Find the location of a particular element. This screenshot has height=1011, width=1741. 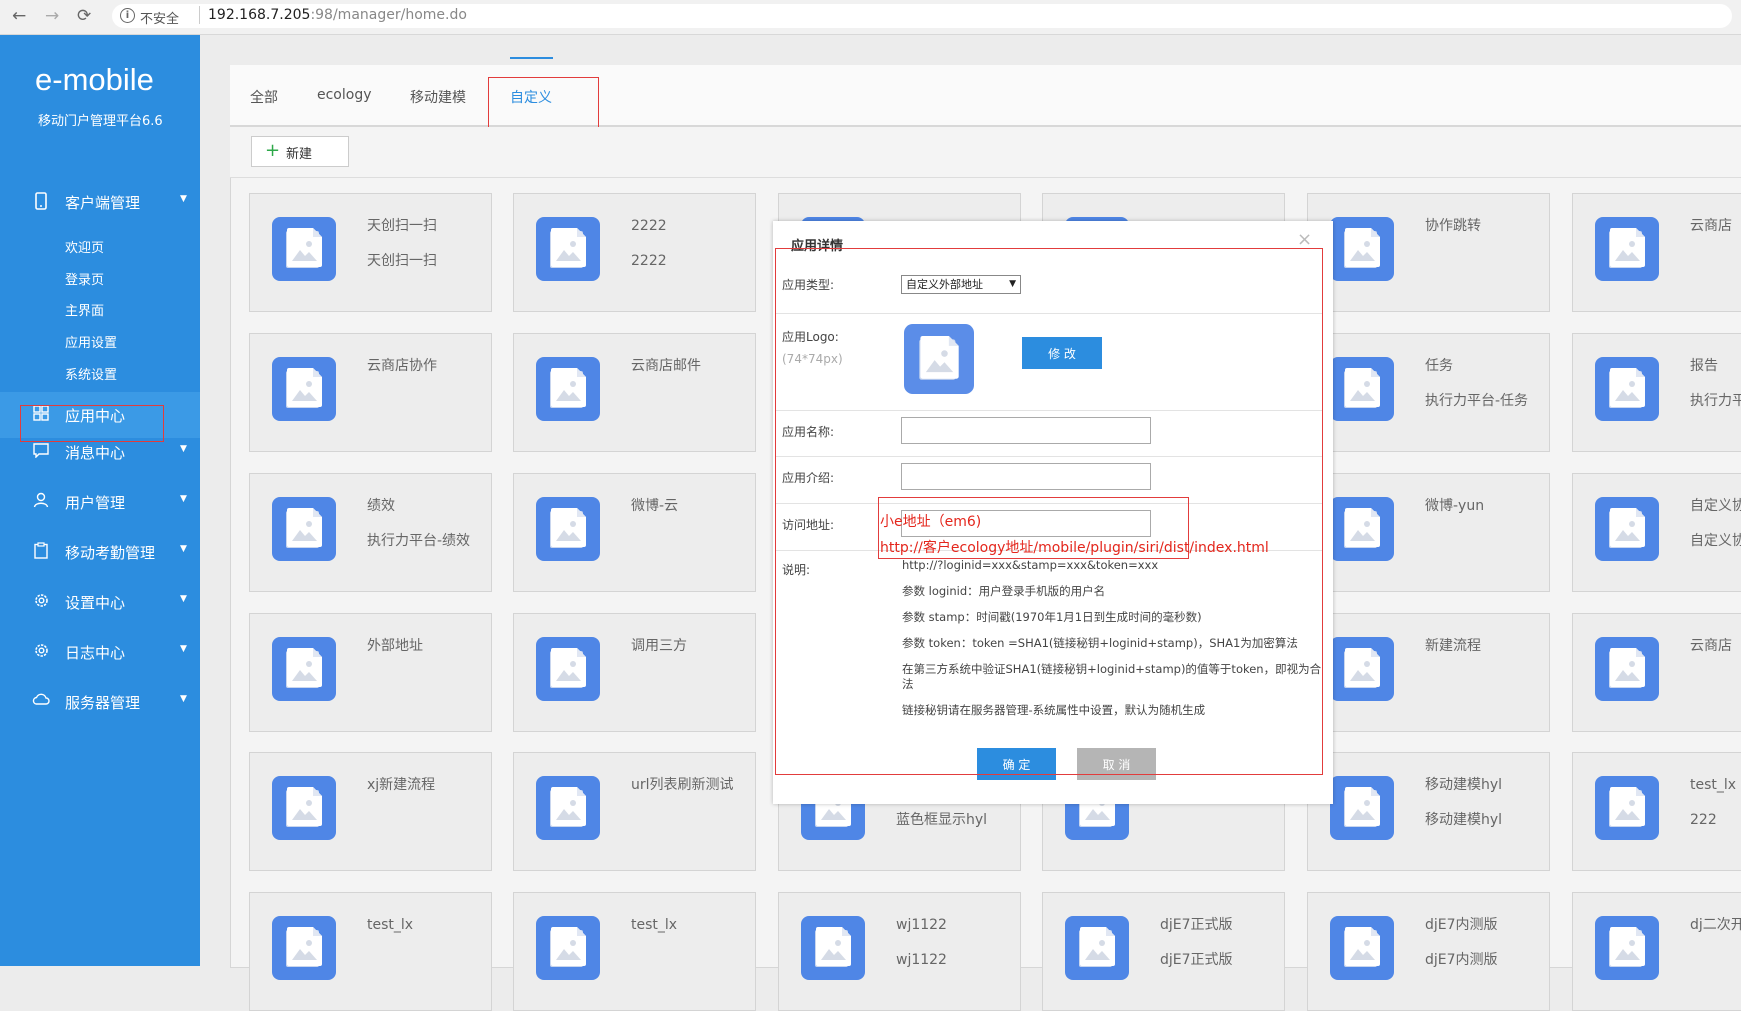

app-card: dj二次开发本 is located at coordinates (1656, 951).